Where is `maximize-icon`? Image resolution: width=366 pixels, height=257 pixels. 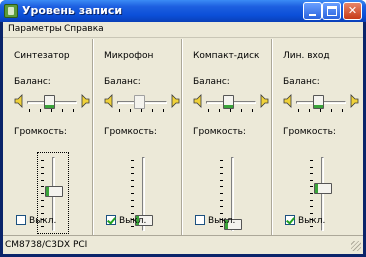 maximize-icon is located at coordinates (332, 11).